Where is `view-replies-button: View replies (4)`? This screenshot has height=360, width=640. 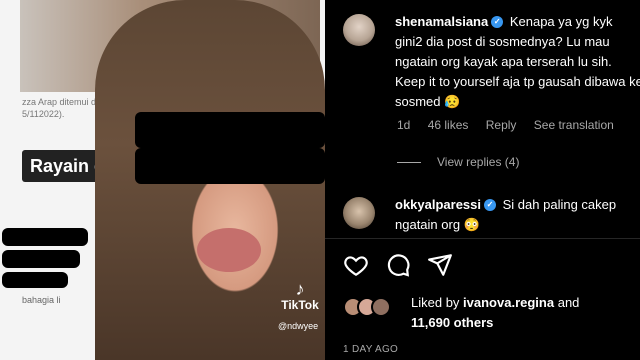 view-replies-button: View replies (4) is located at coordinates (458, 162).